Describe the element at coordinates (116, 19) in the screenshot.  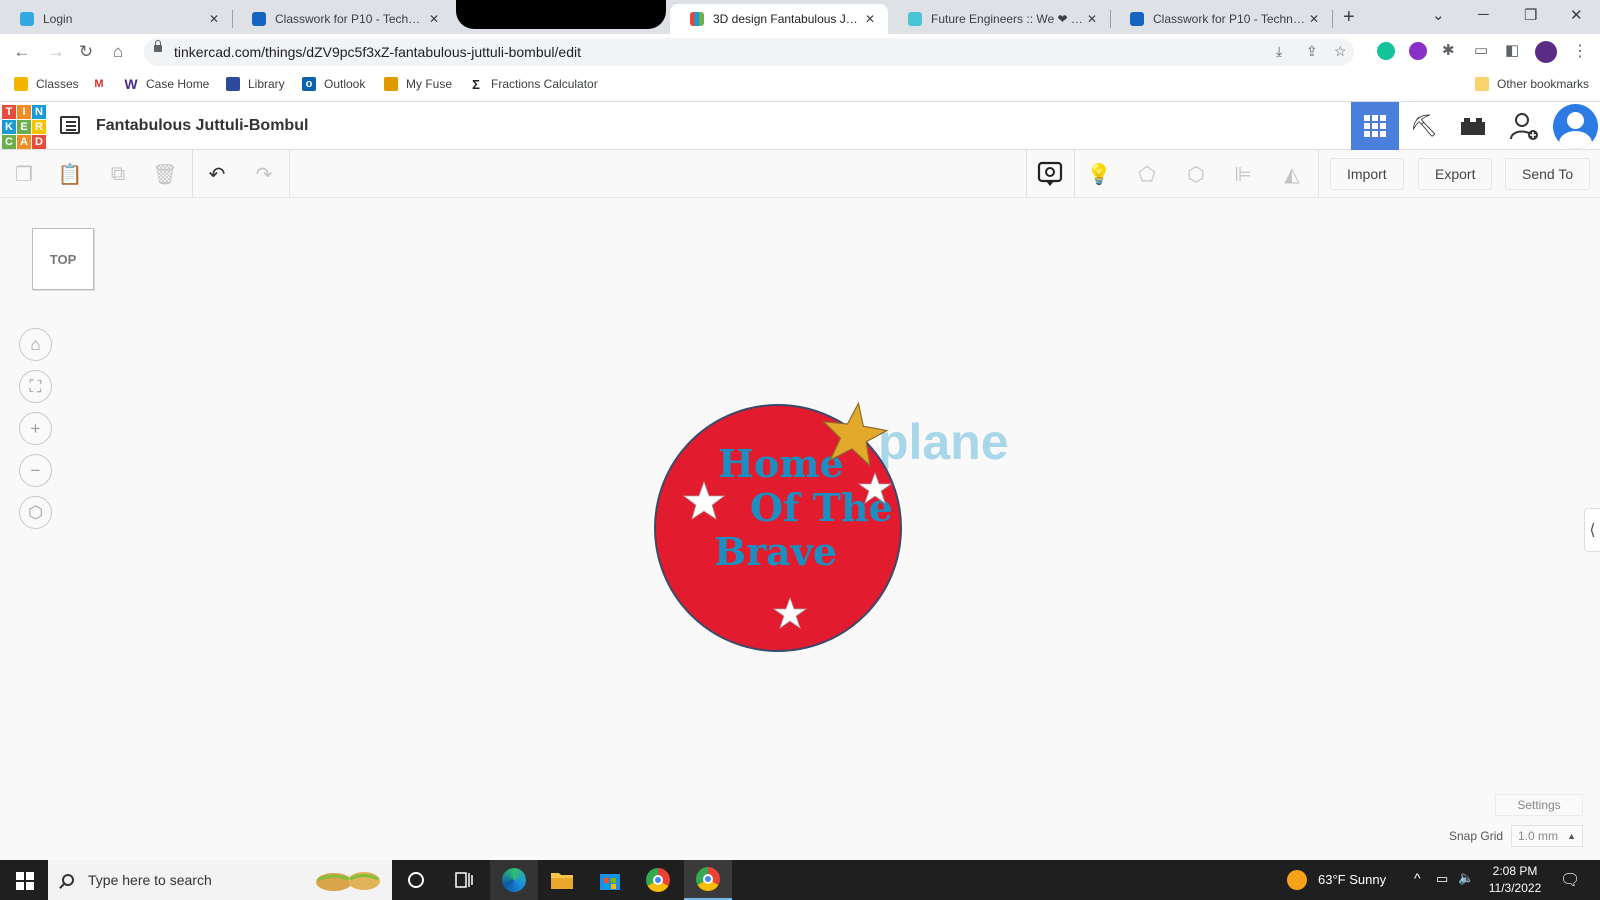
I see `browser-tab: Login ✕` at that location.